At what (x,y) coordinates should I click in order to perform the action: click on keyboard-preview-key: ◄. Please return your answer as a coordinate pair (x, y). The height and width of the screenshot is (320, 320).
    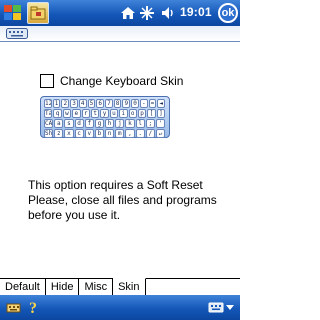
    Looking at the image, I should click on (161, 103).